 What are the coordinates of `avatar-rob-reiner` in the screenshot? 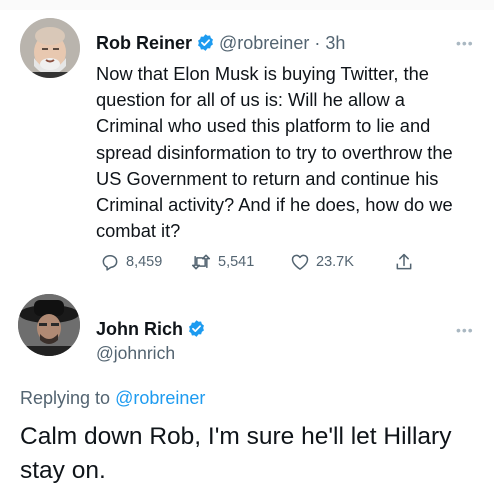 It's located at (50, 48).